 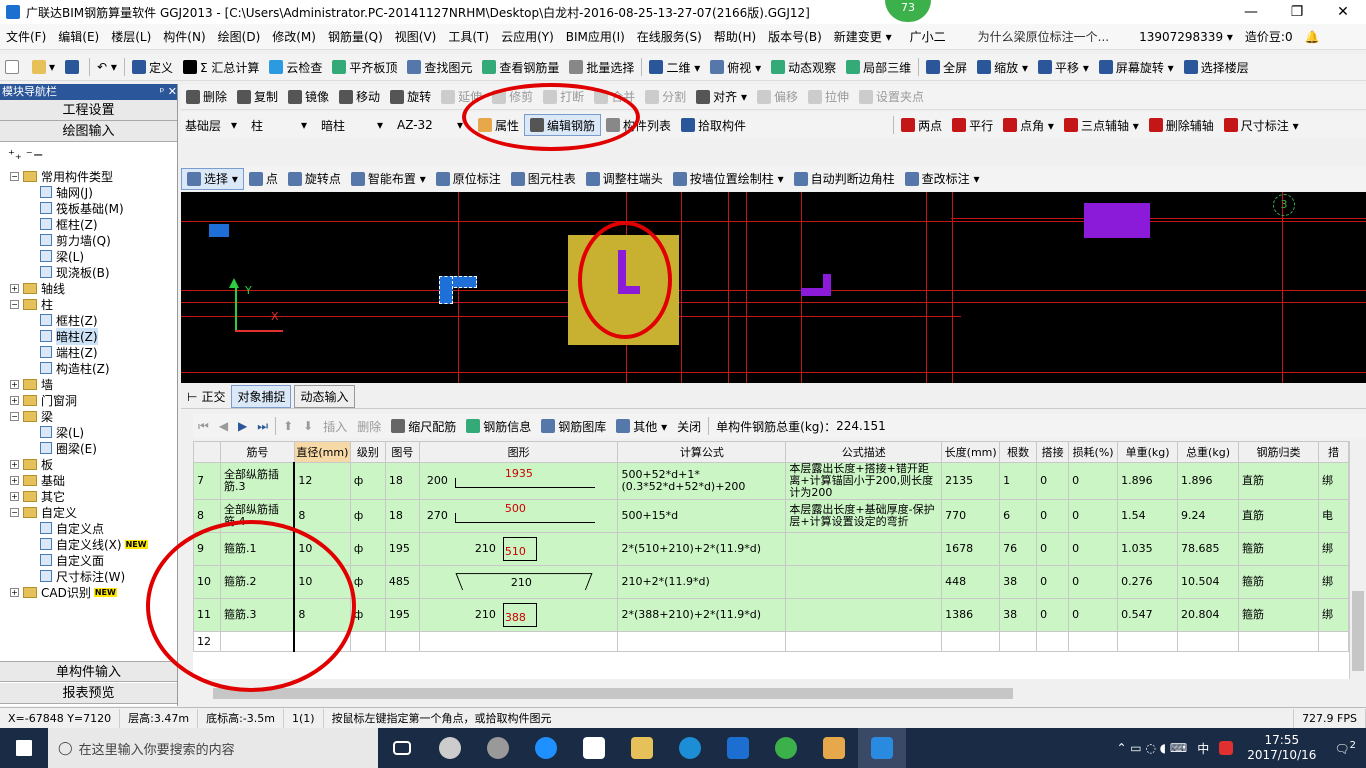 I want to click on edit-tool-button: 复制, so click(x=257, y=97).